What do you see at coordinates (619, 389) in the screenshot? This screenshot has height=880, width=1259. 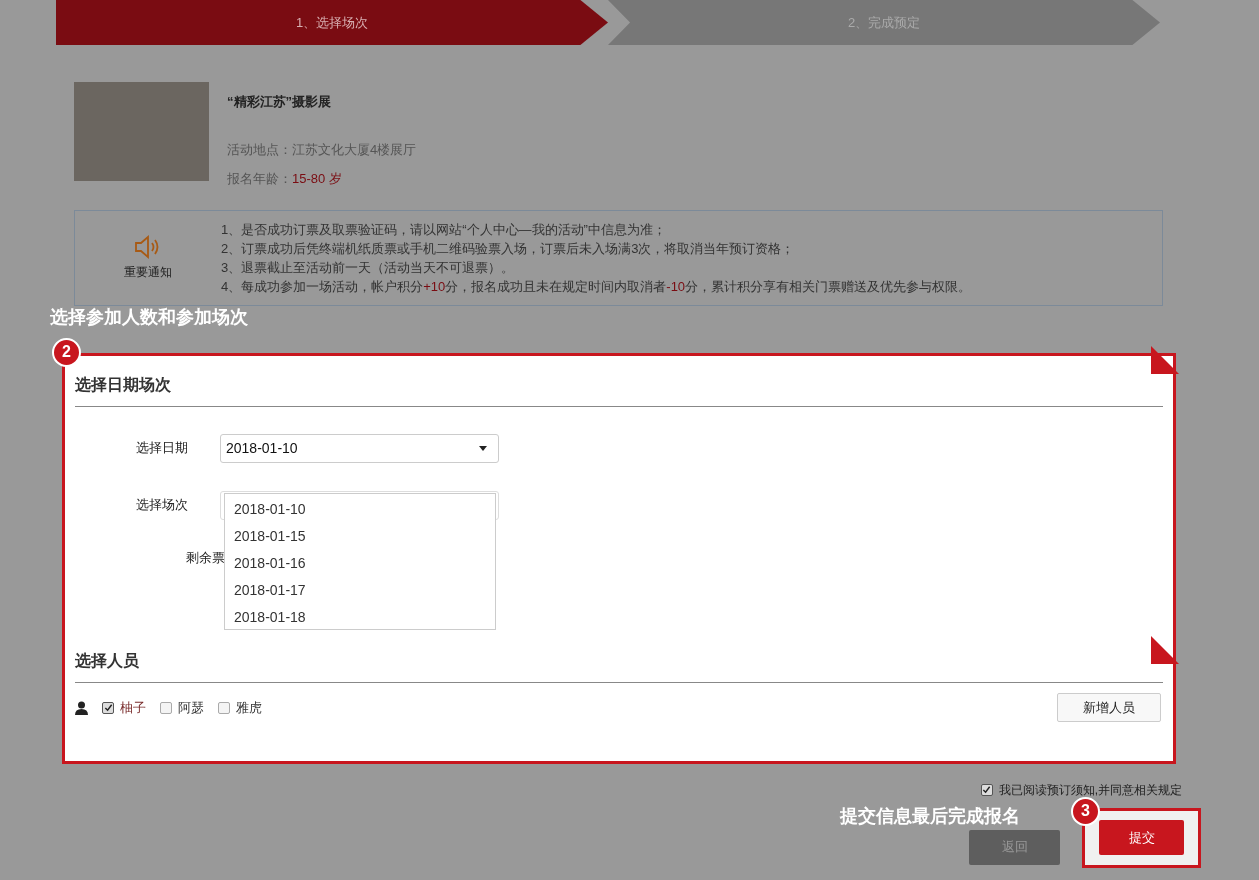 I see `section-title: 选择日期场次` at bounding box center [619, 389].